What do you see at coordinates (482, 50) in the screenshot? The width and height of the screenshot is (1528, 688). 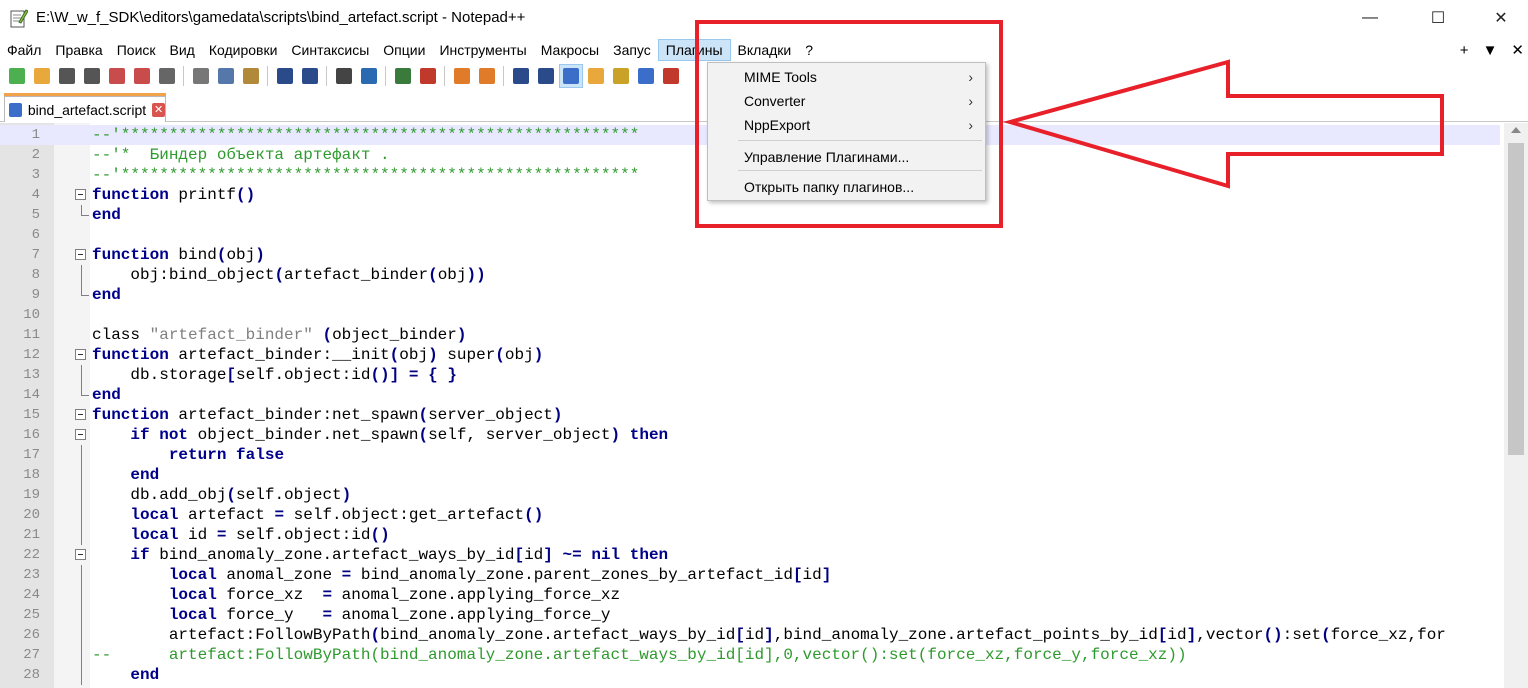 I see `menu-7: Инструменты` at bounding box center [482, 50].